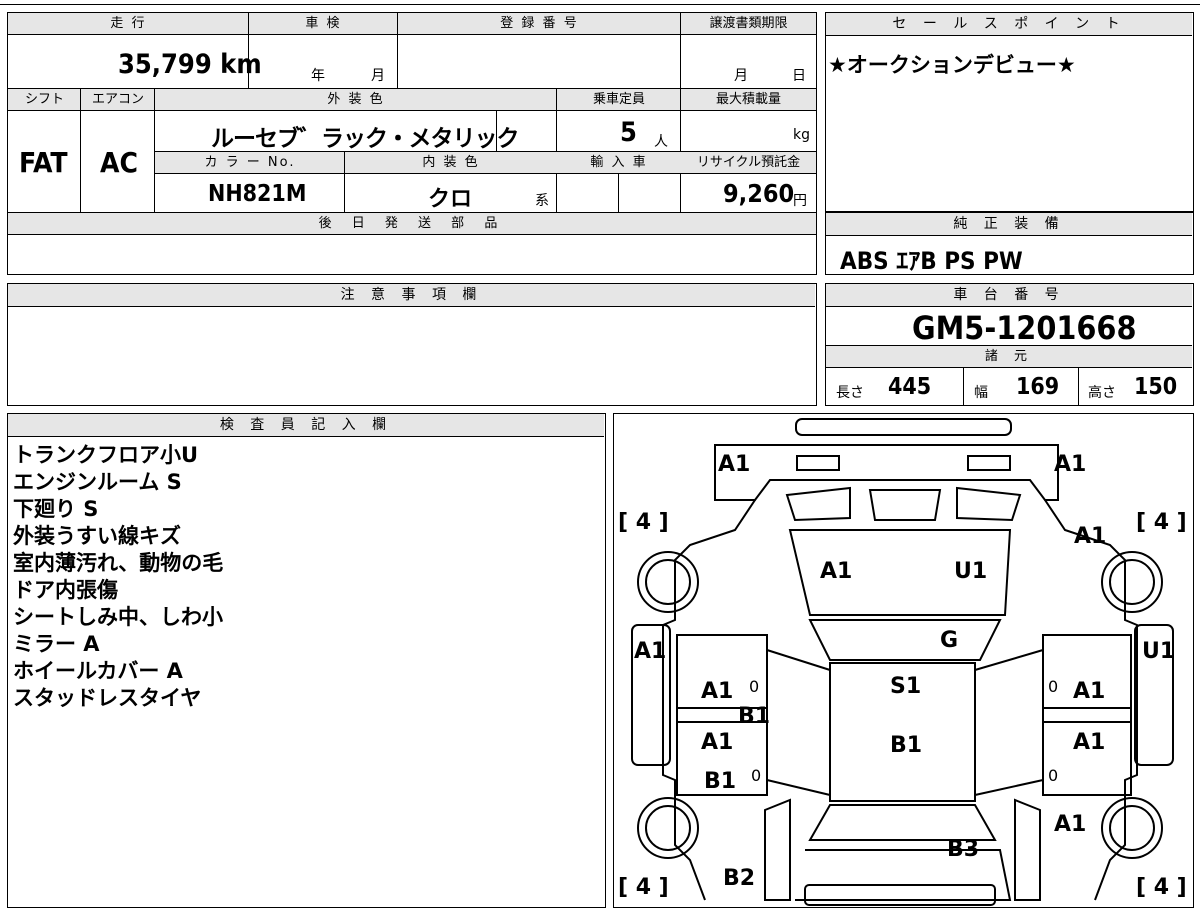 The height and width of the screenshot is (908, 1200). What do you see at coordinates (801, 135) in the screenshot?
I see `max-load-unit: kg` at bounding box center [801, 135].